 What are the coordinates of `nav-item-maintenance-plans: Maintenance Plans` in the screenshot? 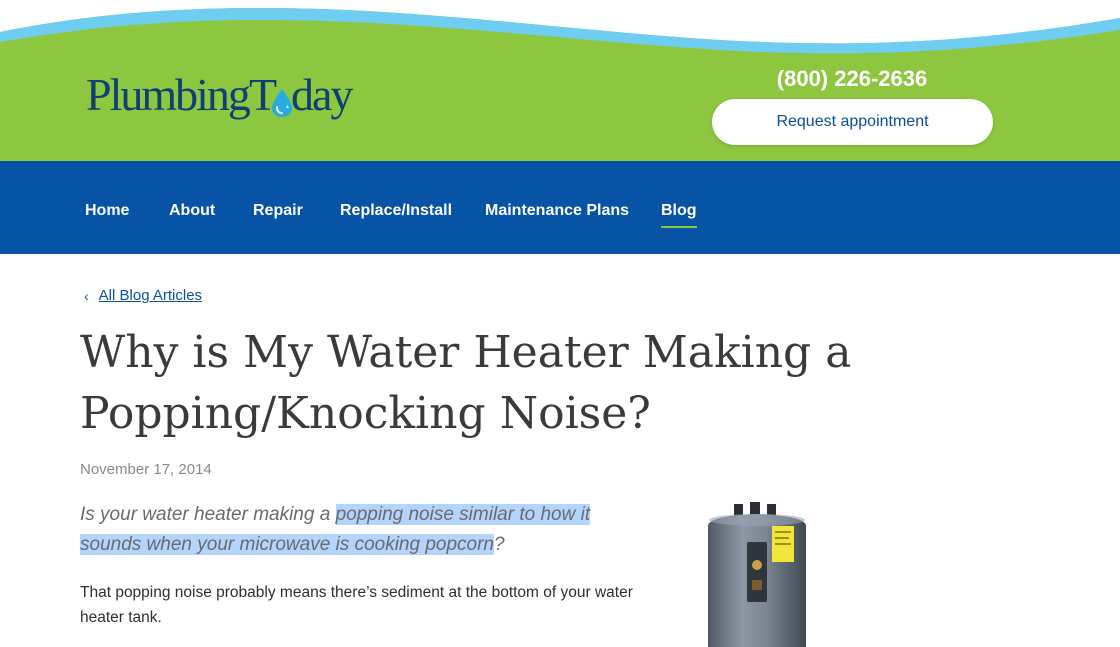 It's located at (557, 211).